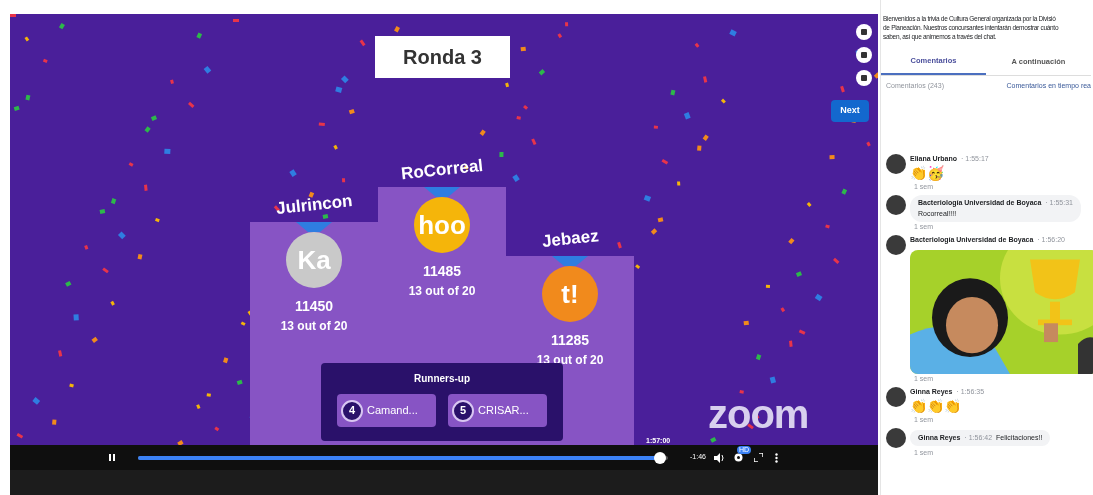 The image size is (1093, 495). I want to click on pause-button, so click(112, 457).